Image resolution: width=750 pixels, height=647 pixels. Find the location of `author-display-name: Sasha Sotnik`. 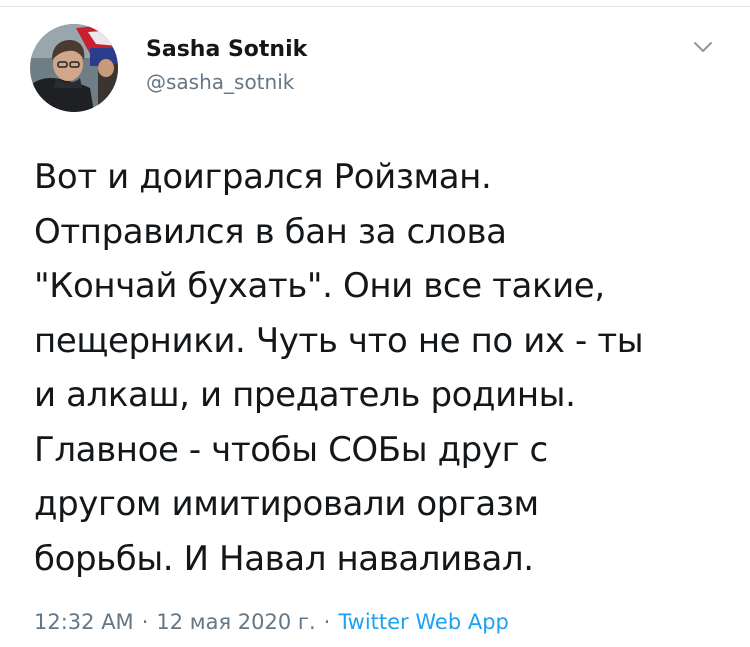

author-display-name: Sasha Sotnik is located at coordinates (226, 50).